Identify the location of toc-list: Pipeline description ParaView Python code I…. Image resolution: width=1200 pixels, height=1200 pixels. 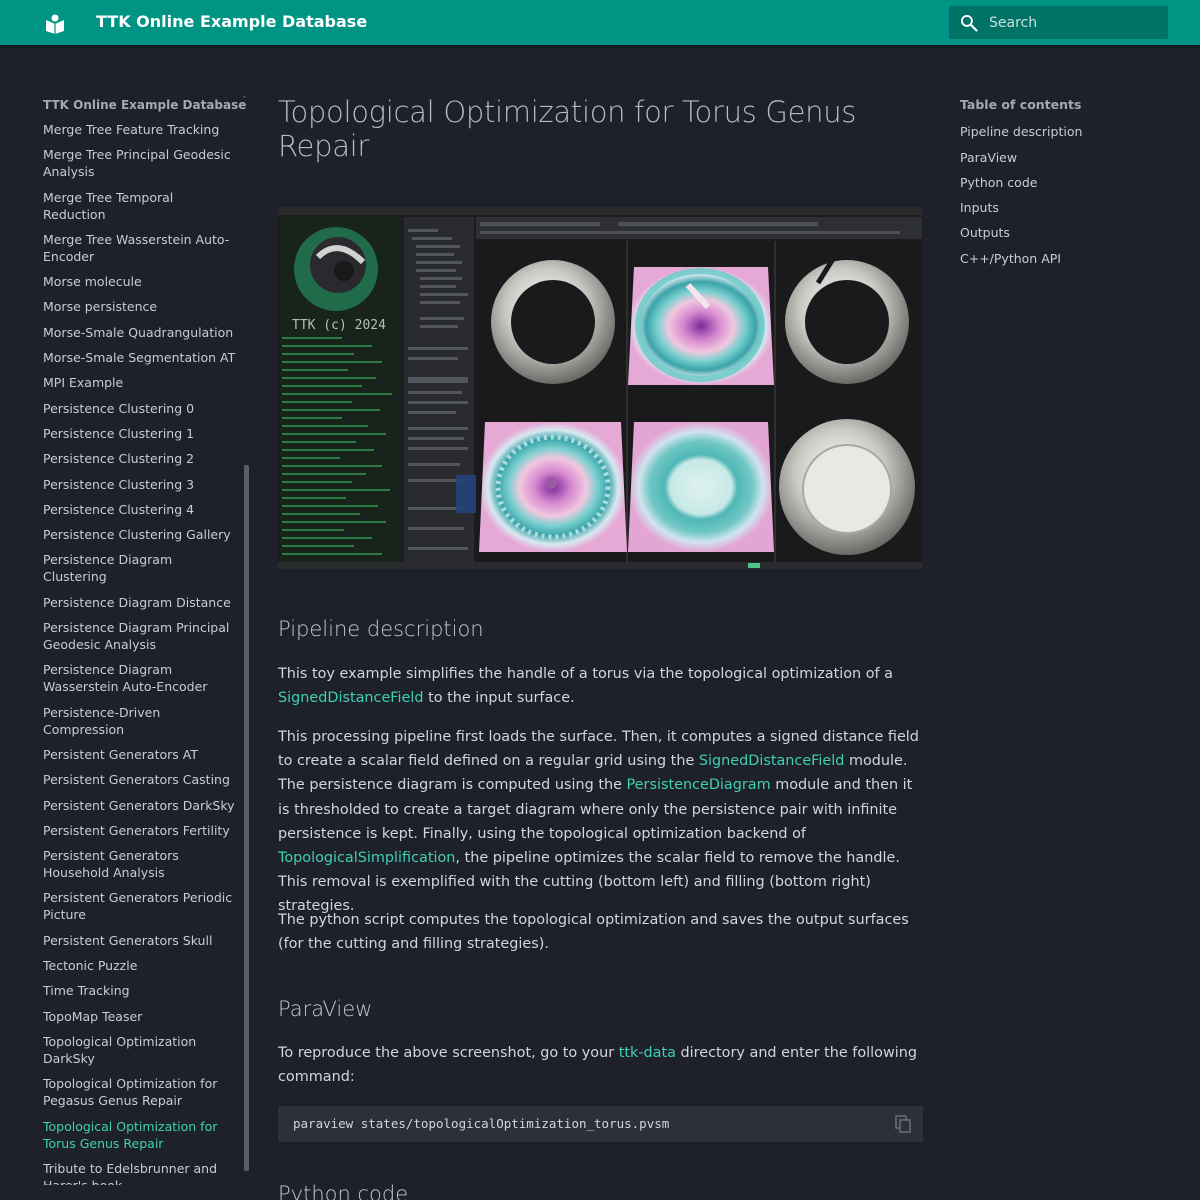
(1065, 194).